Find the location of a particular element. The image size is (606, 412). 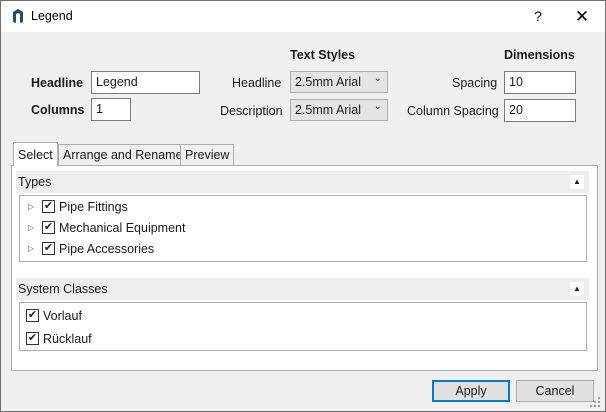

rucklauf-label: Rücklauf is located at coordinates (67, 339).